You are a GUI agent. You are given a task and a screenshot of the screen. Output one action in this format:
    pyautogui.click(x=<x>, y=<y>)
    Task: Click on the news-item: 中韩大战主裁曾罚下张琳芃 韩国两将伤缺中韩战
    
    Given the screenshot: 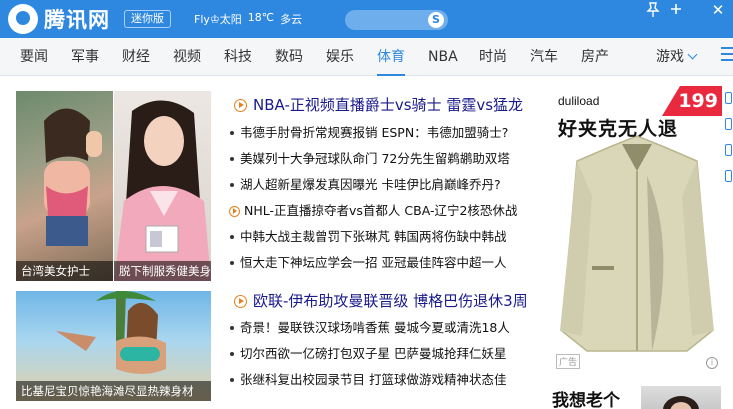 What is the action you would take?
    pyautogui.click(x=387, y=237)
    